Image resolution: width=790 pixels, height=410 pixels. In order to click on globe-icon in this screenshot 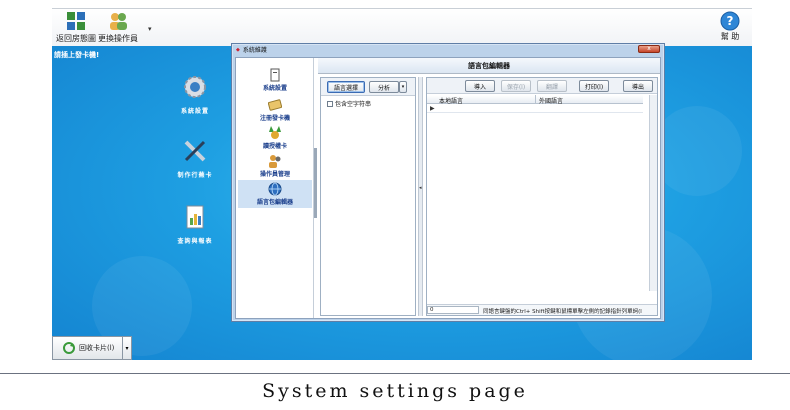, I will do `click(275, 189)`.